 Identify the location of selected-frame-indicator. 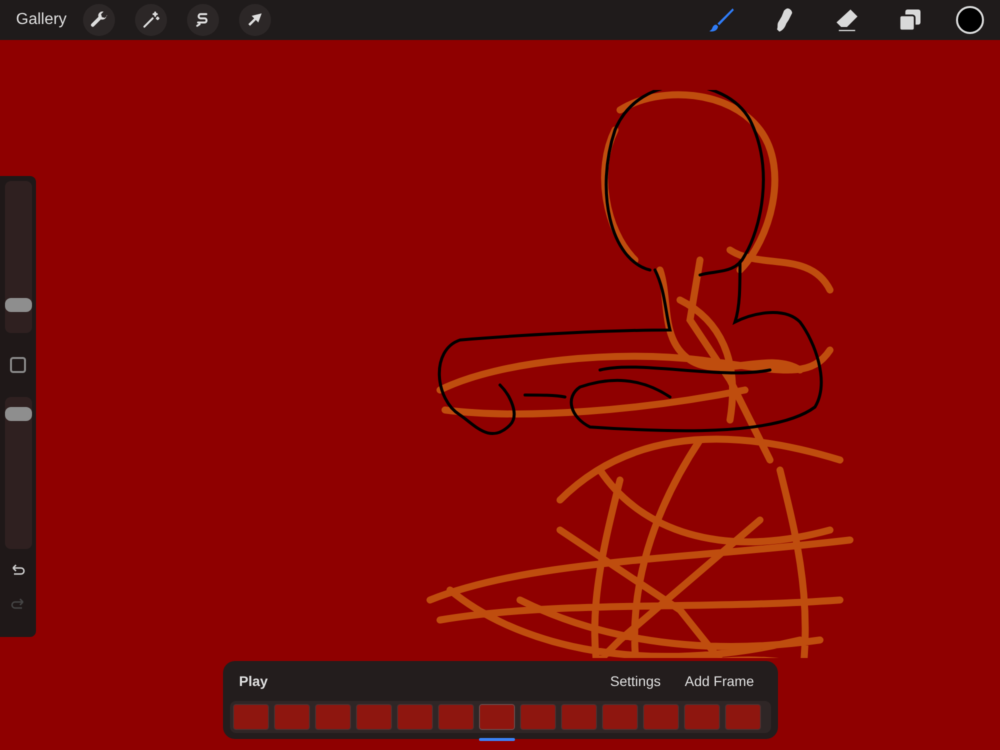
(497, 739).